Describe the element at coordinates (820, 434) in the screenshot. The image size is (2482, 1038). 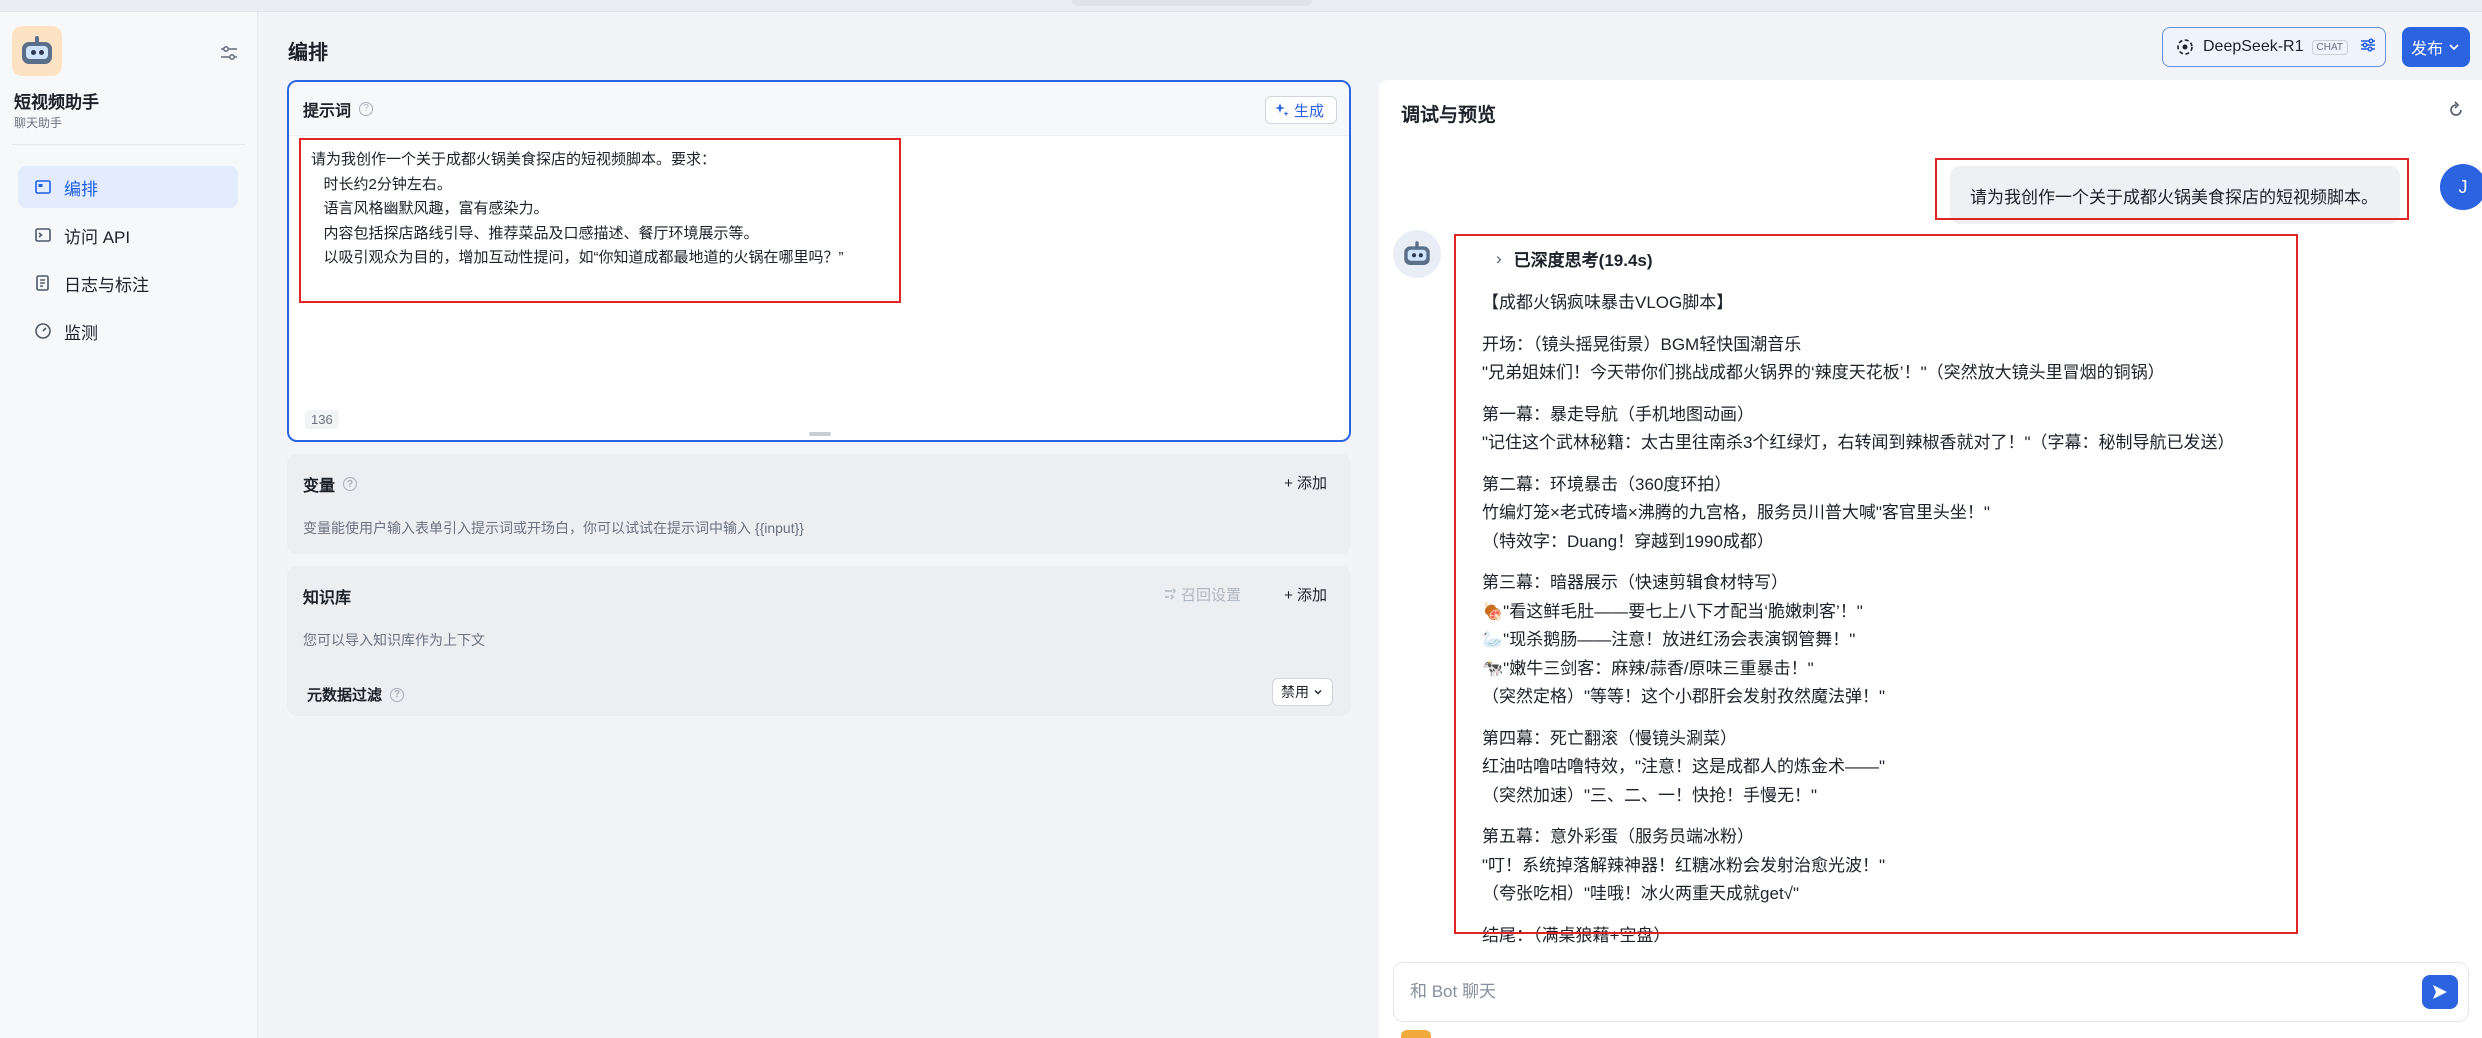
I see `resize-handle` at that location.